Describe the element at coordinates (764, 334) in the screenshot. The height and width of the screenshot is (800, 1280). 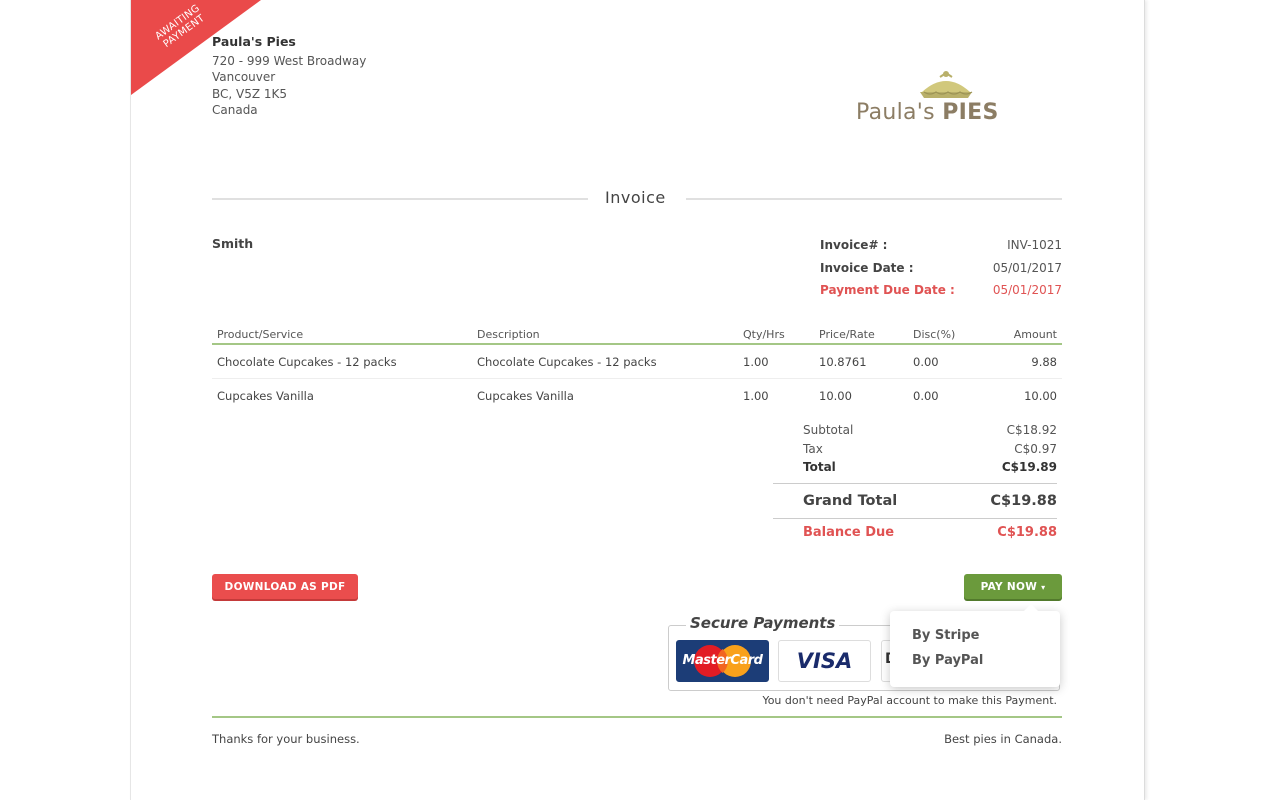
I see `col-qty: Qty/Hrs` at that location.